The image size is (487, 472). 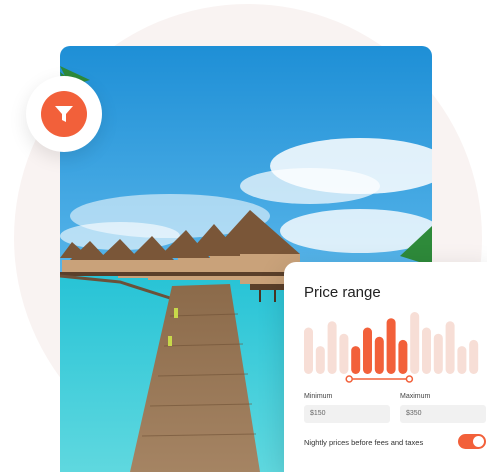 I want to click on toggle-knob, so click(x=478, y=441).